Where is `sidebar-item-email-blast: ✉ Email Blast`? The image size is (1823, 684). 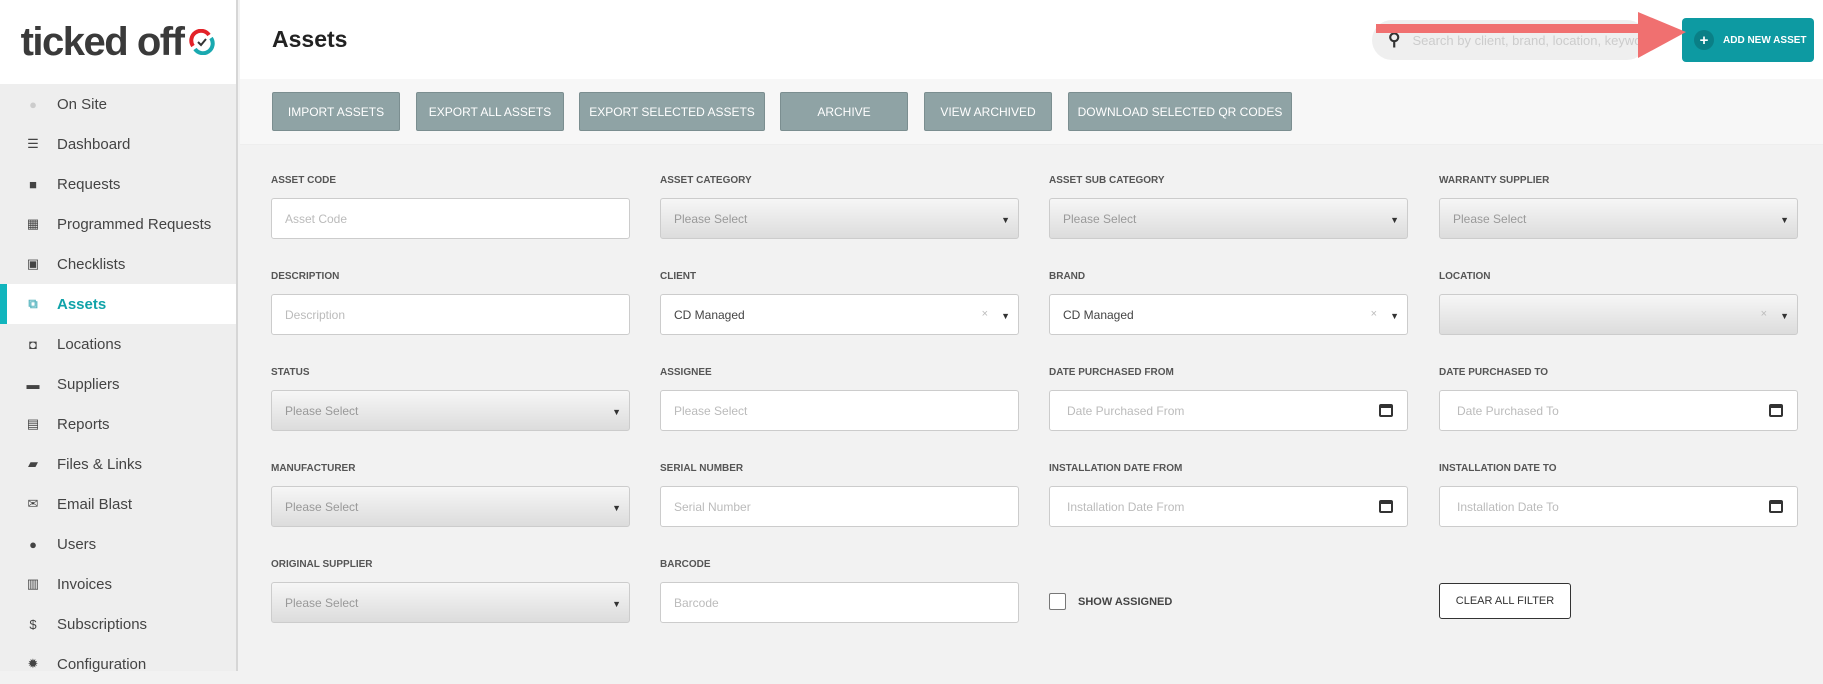
sidebar-item-email-blast: ✉ Email Blast is located at coordinates (118, 504).